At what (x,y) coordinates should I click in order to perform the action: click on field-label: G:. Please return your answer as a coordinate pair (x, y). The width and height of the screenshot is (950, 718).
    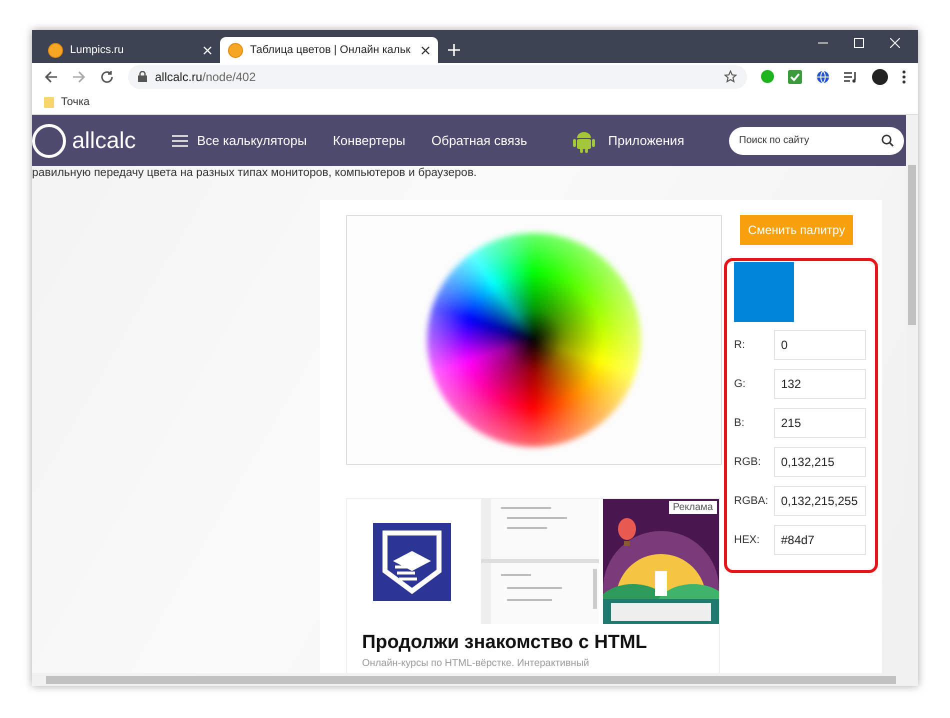
    Looking at the image, I should click on (740, 384).